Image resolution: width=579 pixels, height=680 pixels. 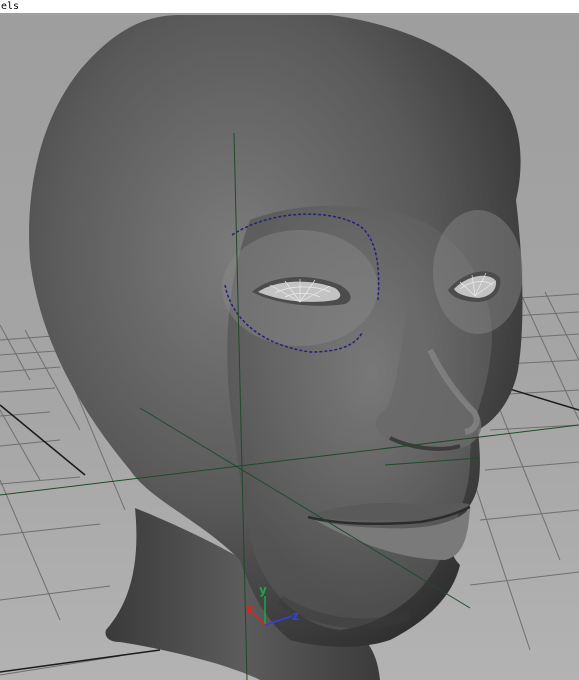 I want to click on panels-menu: els, so click(x=10, y=6).